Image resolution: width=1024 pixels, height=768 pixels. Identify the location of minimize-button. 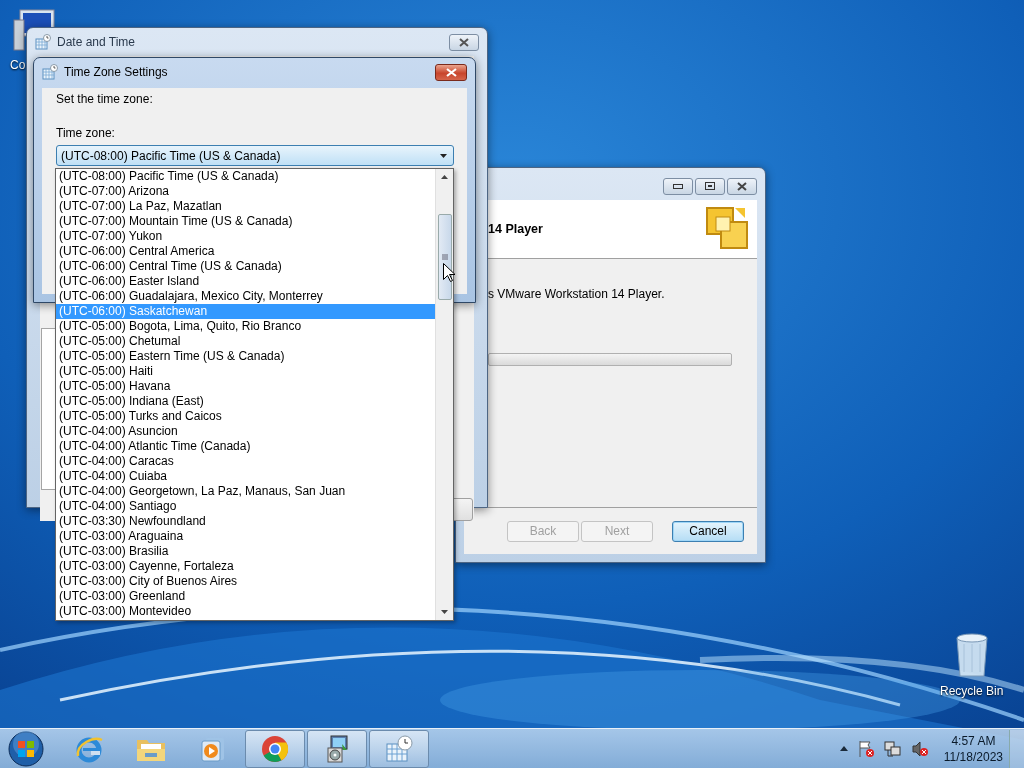
(678, 186).